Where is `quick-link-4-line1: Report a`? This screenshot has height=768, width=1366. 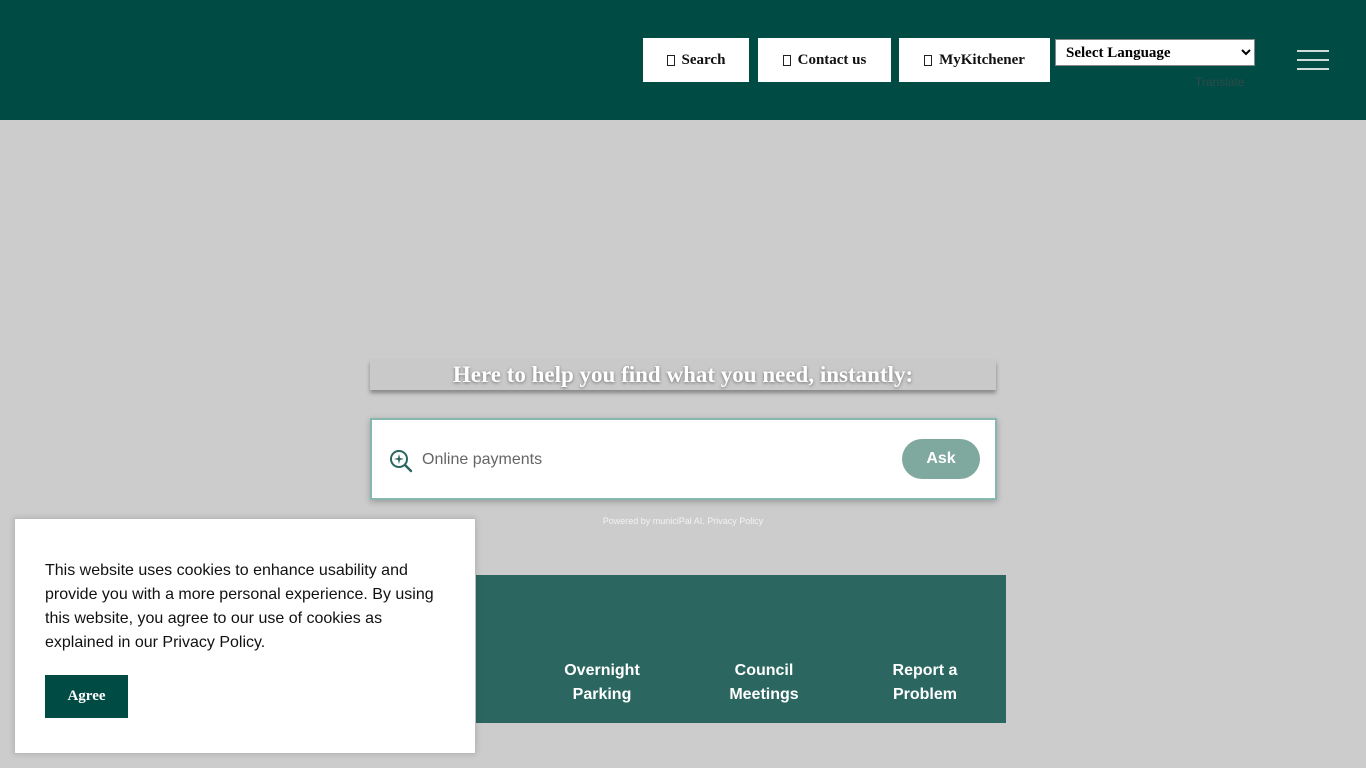 quick-link-4-line1: Report a is located at coordinates (925, 670).